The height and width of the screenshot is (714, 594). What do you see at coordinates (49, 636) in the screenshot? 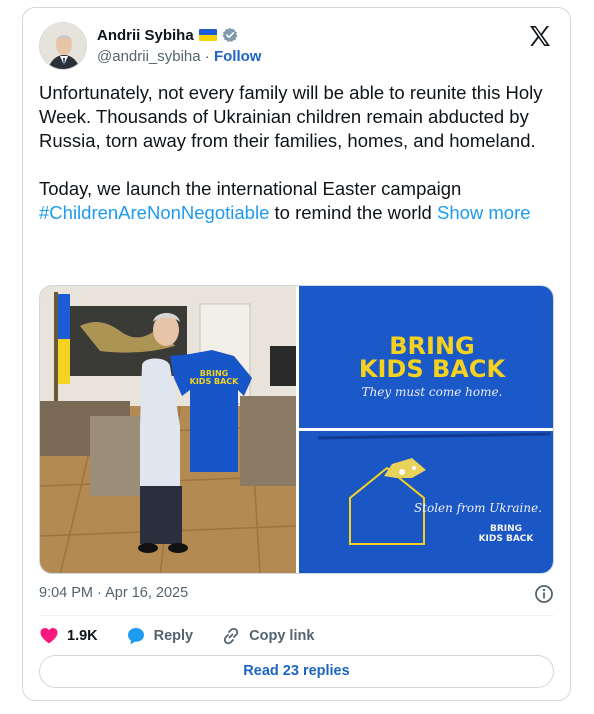
I see `heart-icon` at bounding box center [49, 636].